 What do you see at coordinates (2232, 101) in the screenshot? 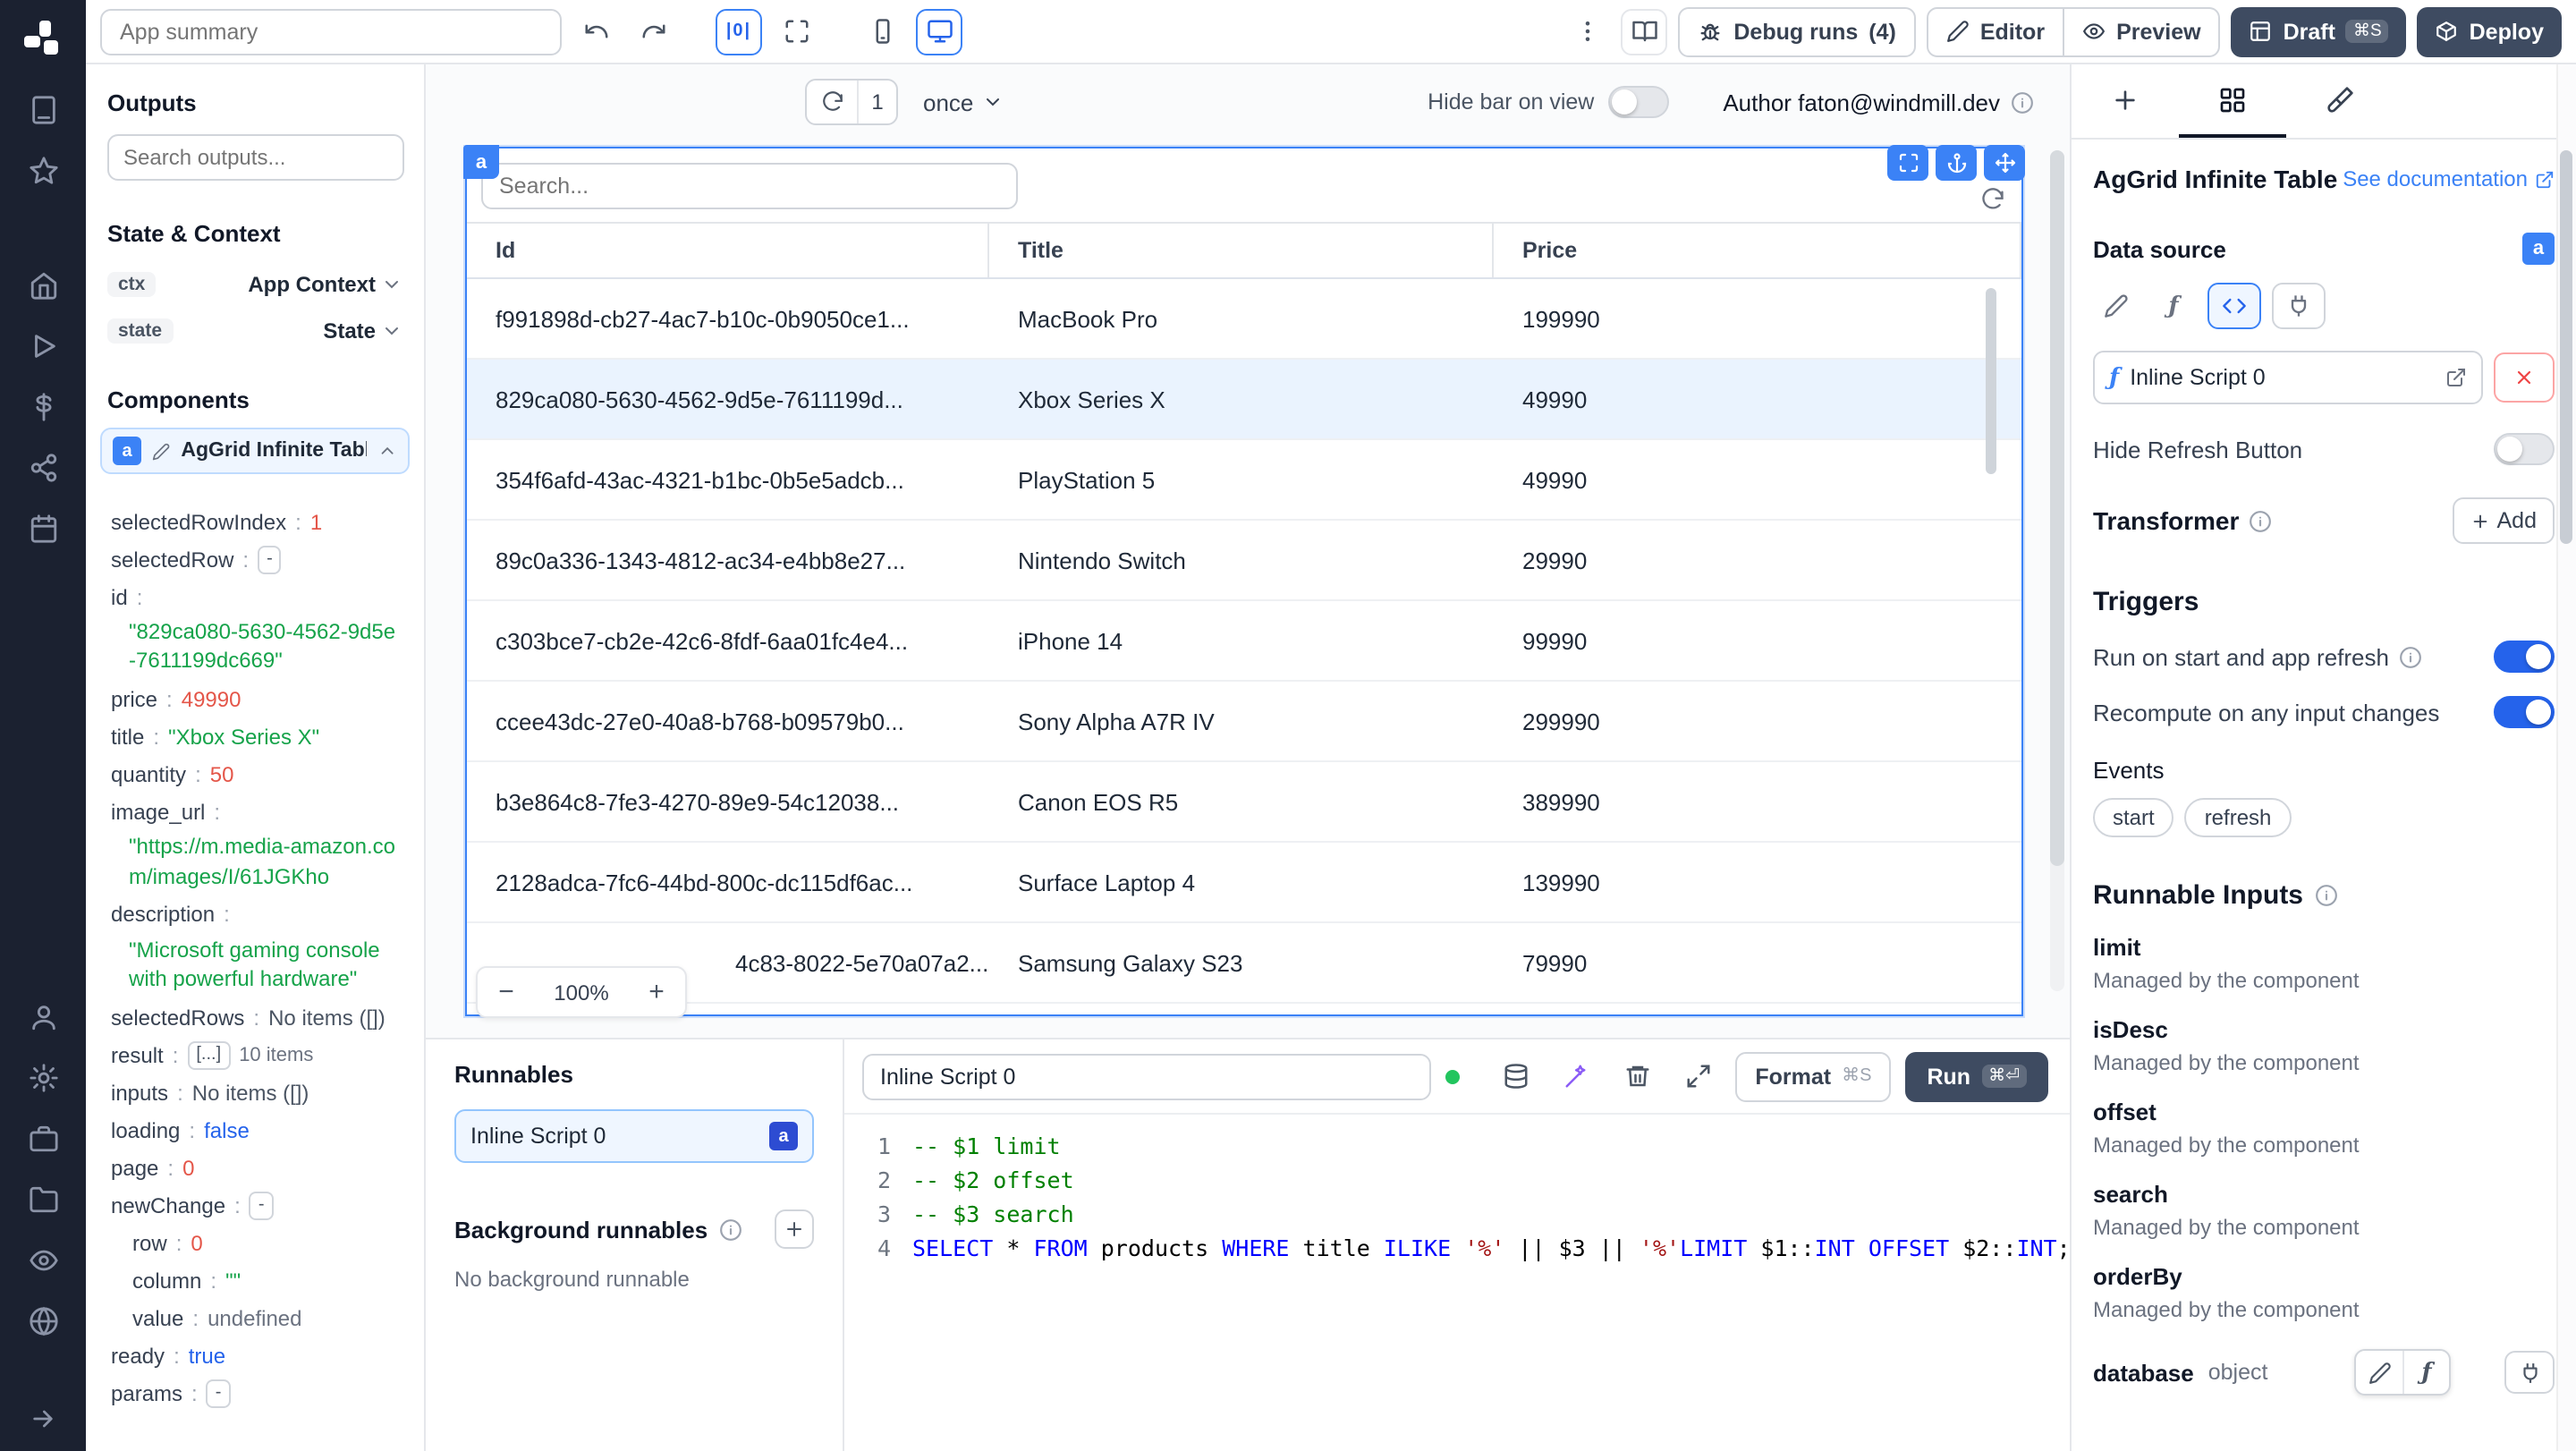
I see `tab-component-settings` at bounding box center [2232, 101].